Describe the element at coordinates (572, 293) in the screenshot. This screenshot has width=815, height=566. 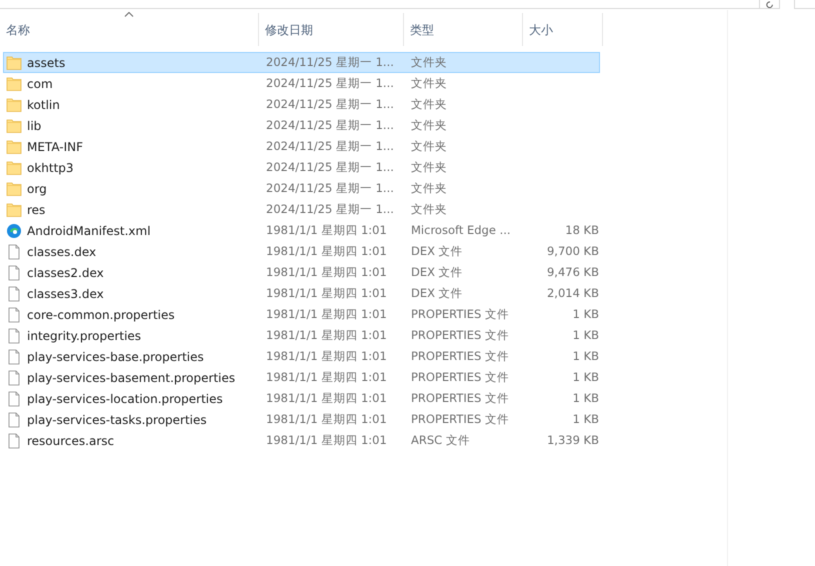
I see `file-size: 2,014 KB` at that location.